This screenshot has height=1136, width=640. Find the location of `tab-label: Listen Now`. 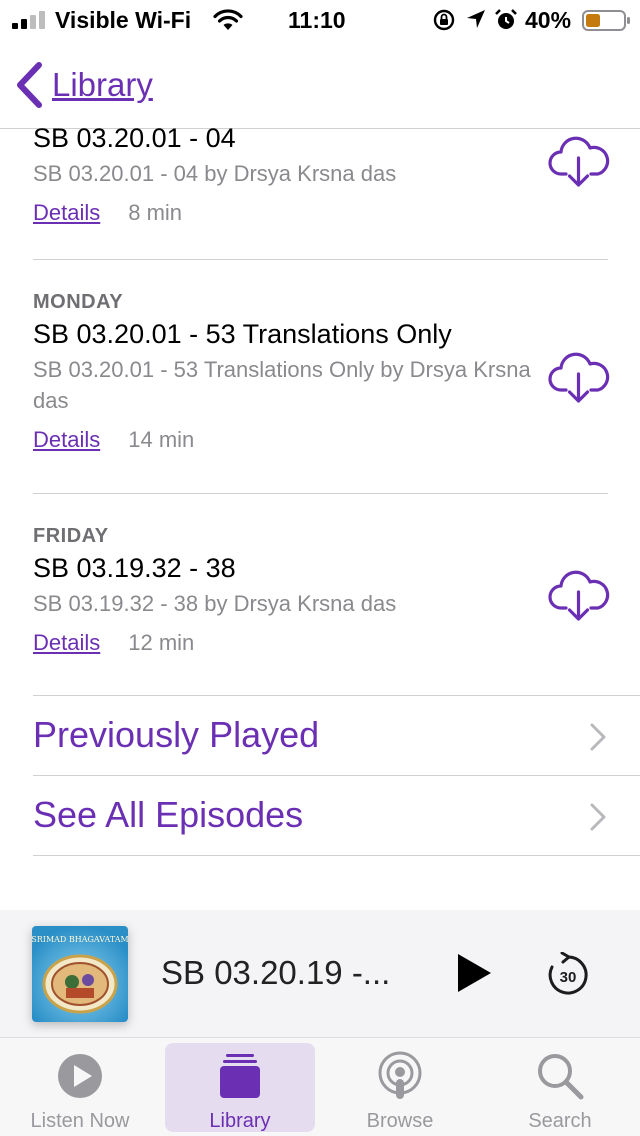

tab-label: Listen Now is located at coordinates (80, 1121).